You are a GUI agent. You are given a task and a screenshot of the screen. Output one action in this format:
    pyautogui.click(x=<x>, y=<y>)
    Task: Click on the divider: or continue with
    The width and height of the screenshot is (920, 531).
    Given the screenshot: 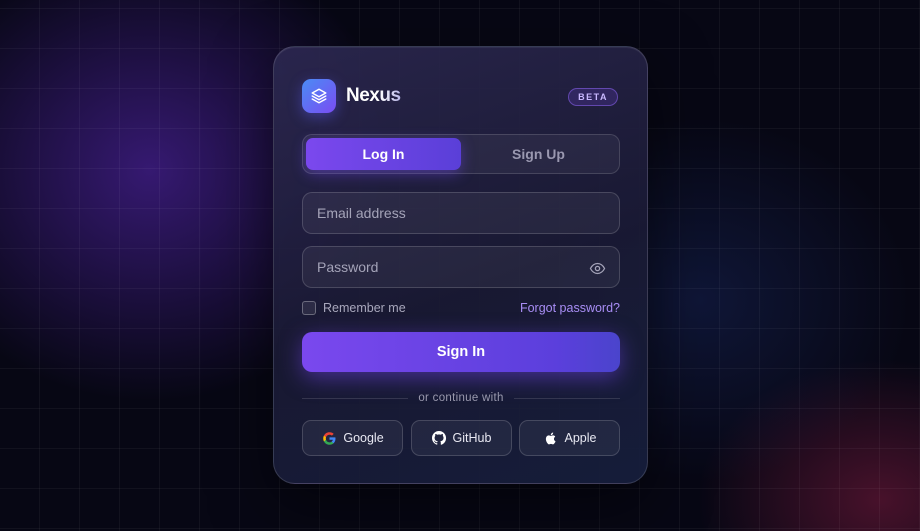 What is the action you would take?
    pyautogui.click(x=461, y=398)
    